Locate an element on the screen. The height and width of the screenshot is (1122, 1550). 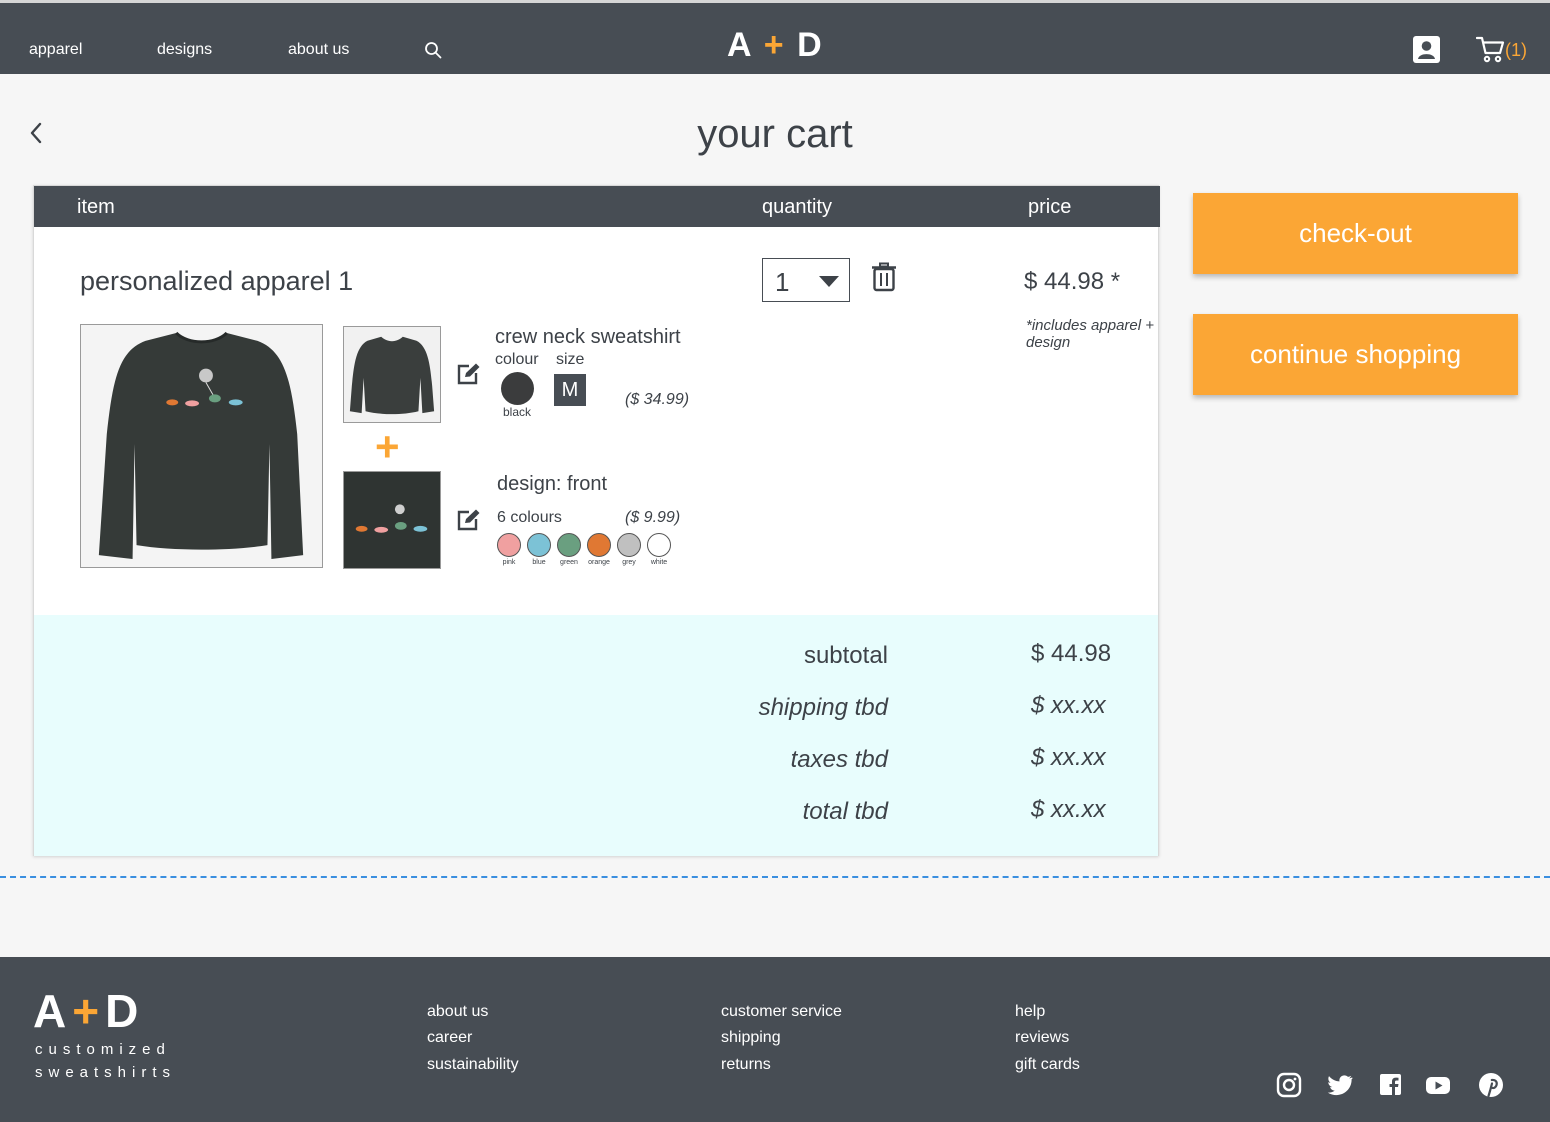
size-badge: M is located at coordinates (570, 390).